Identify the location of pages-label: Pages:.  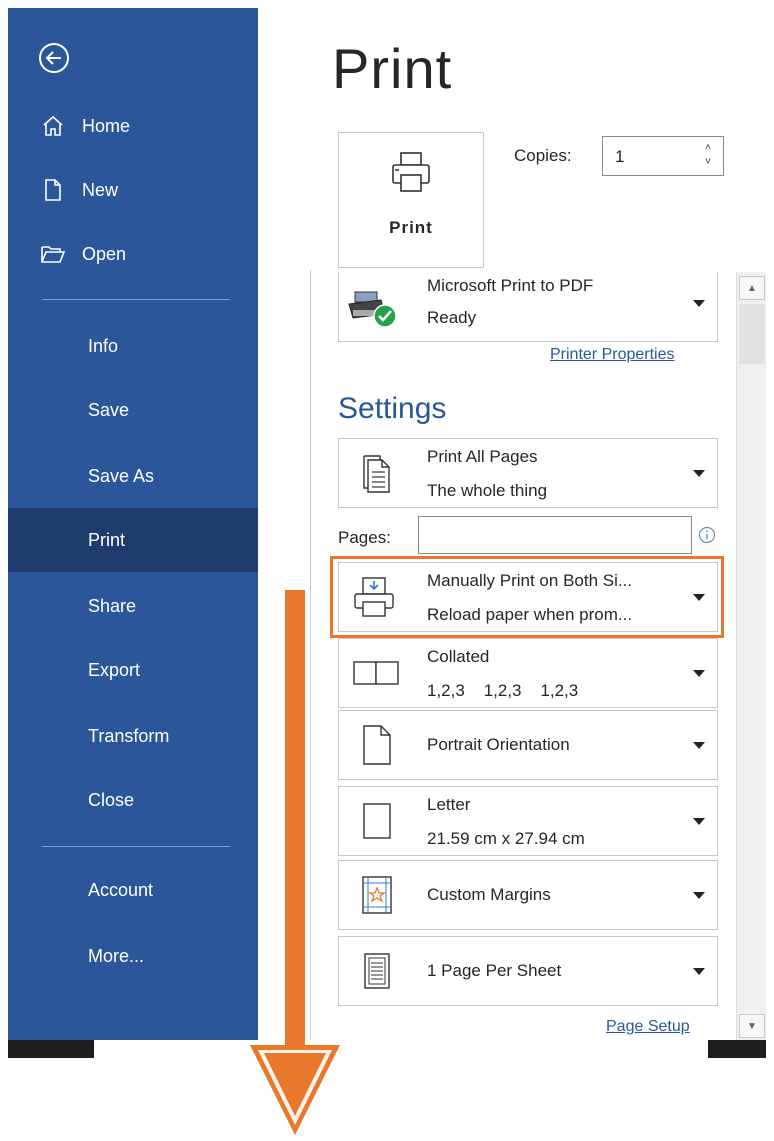
(364, 537).